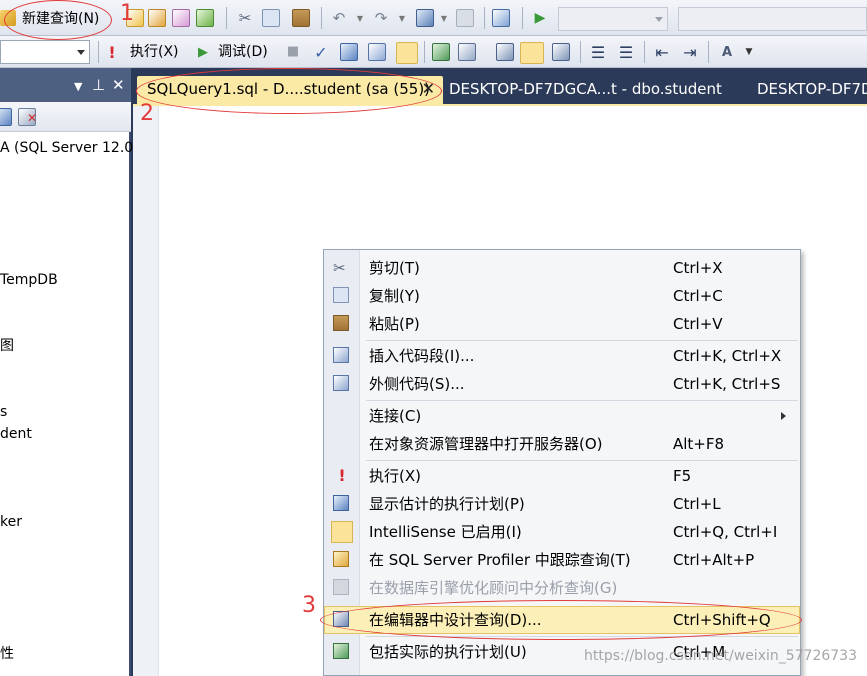  I want to click on watermark: https://blog.csdn.net/weixin_57726733, so click(720, 656).